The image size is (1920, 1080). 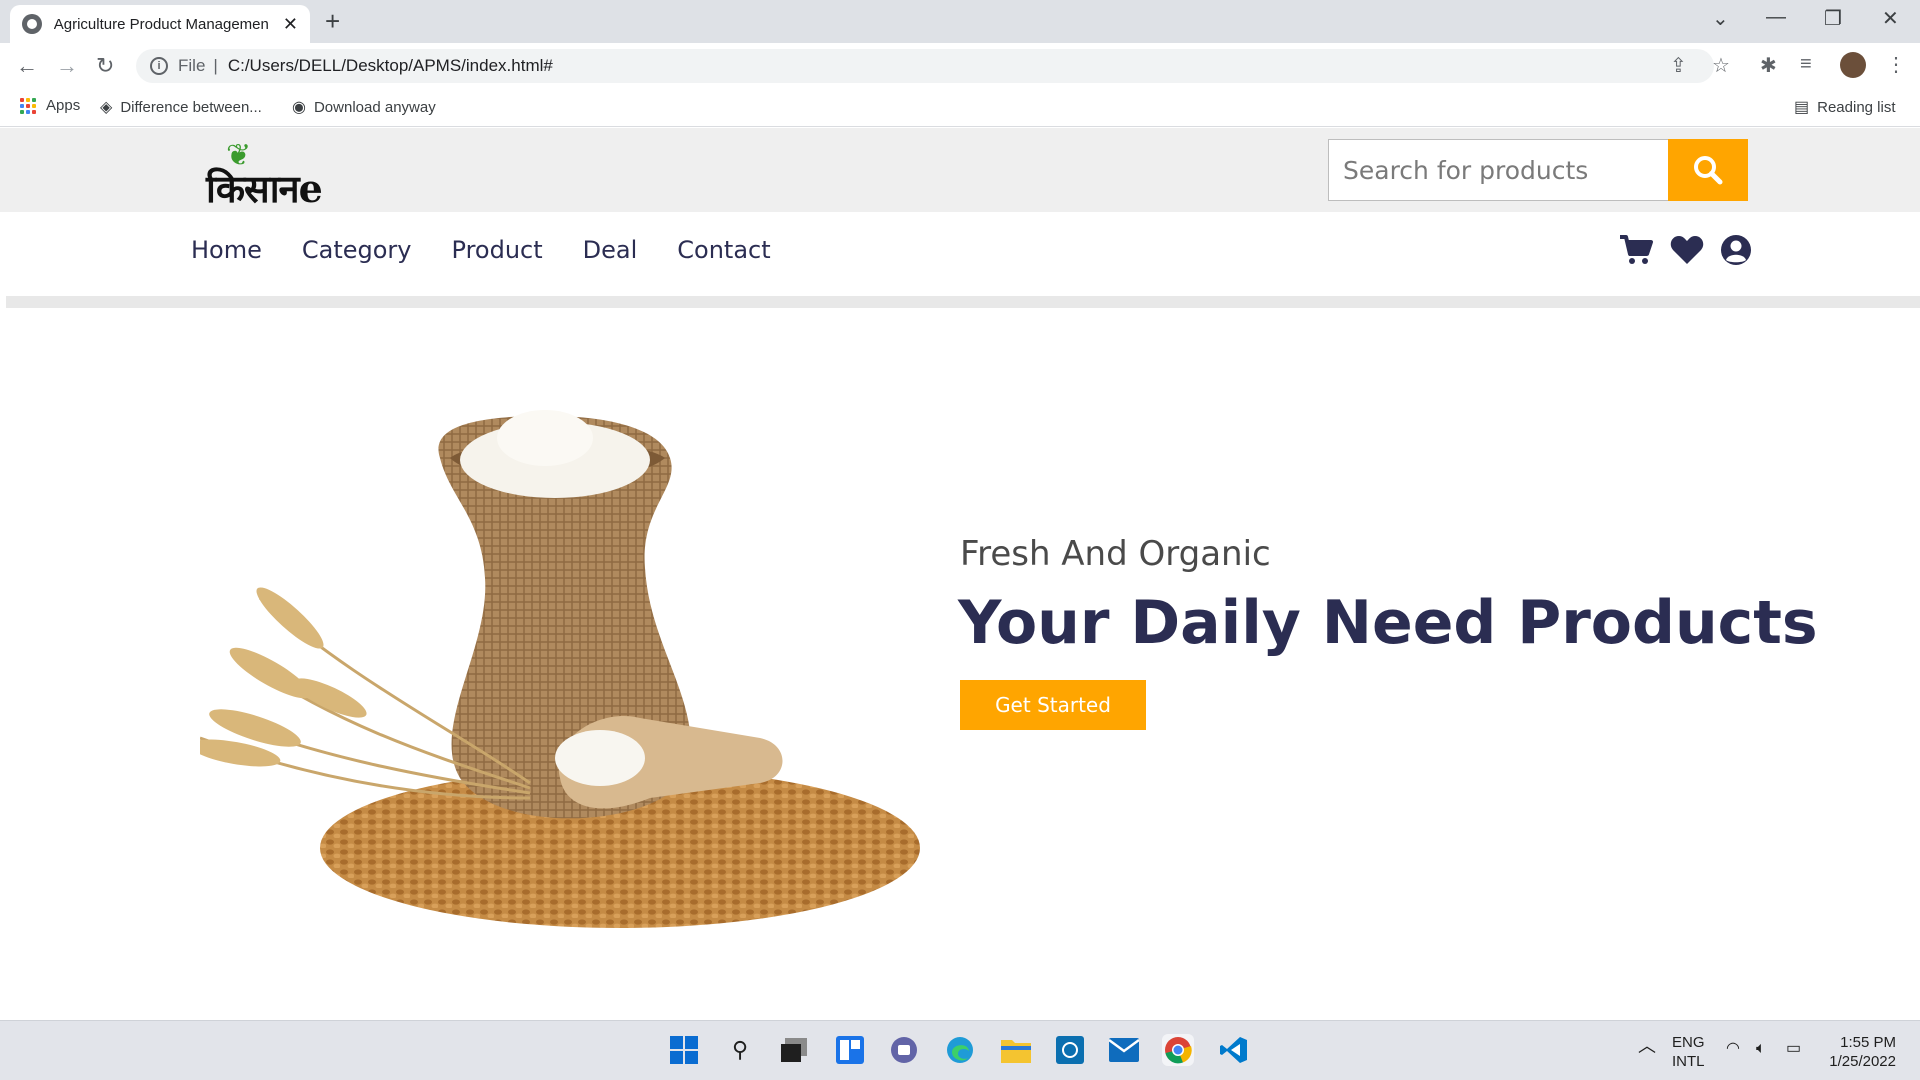 I want to click on edge-icon, so click(x=960, y=1050).